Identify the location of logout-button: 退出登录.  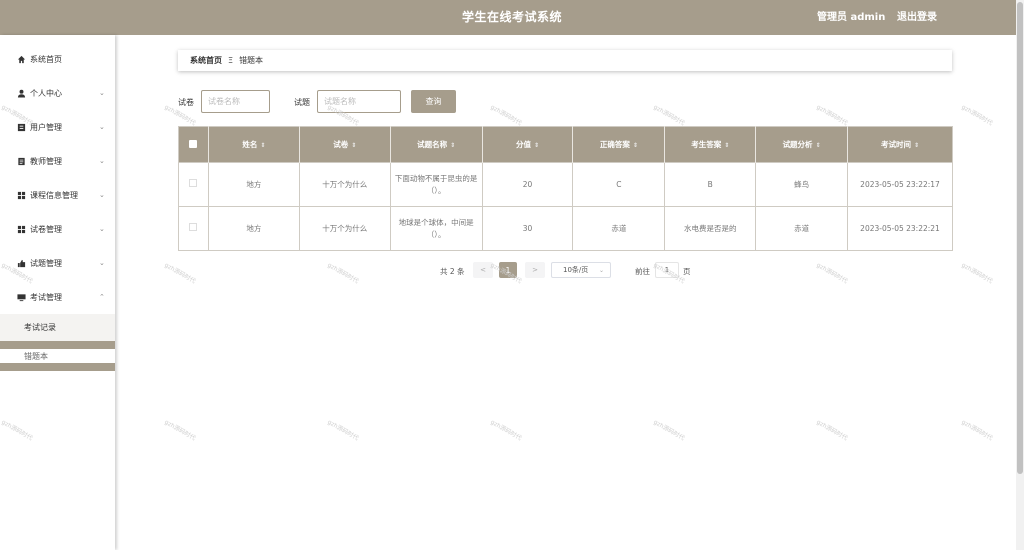
(917, 17).